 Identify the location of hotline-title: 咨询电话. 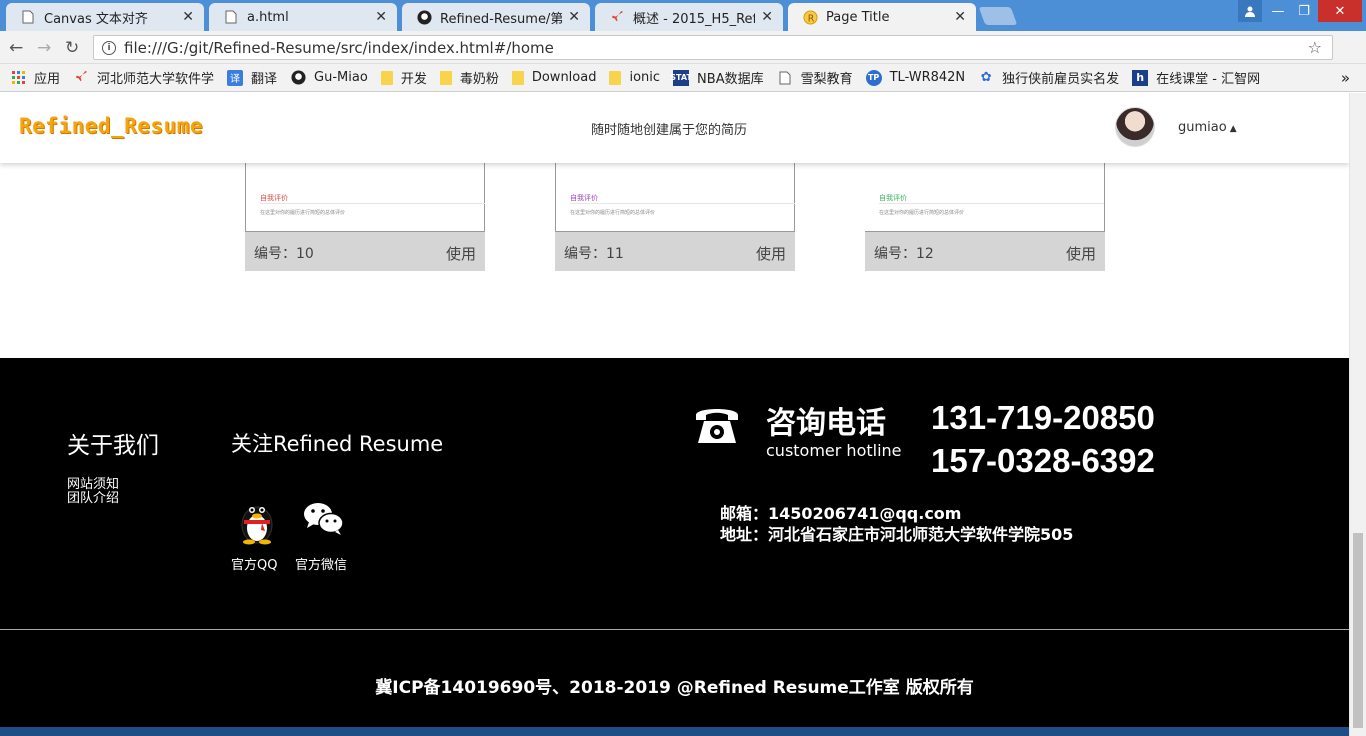
(826, 423).